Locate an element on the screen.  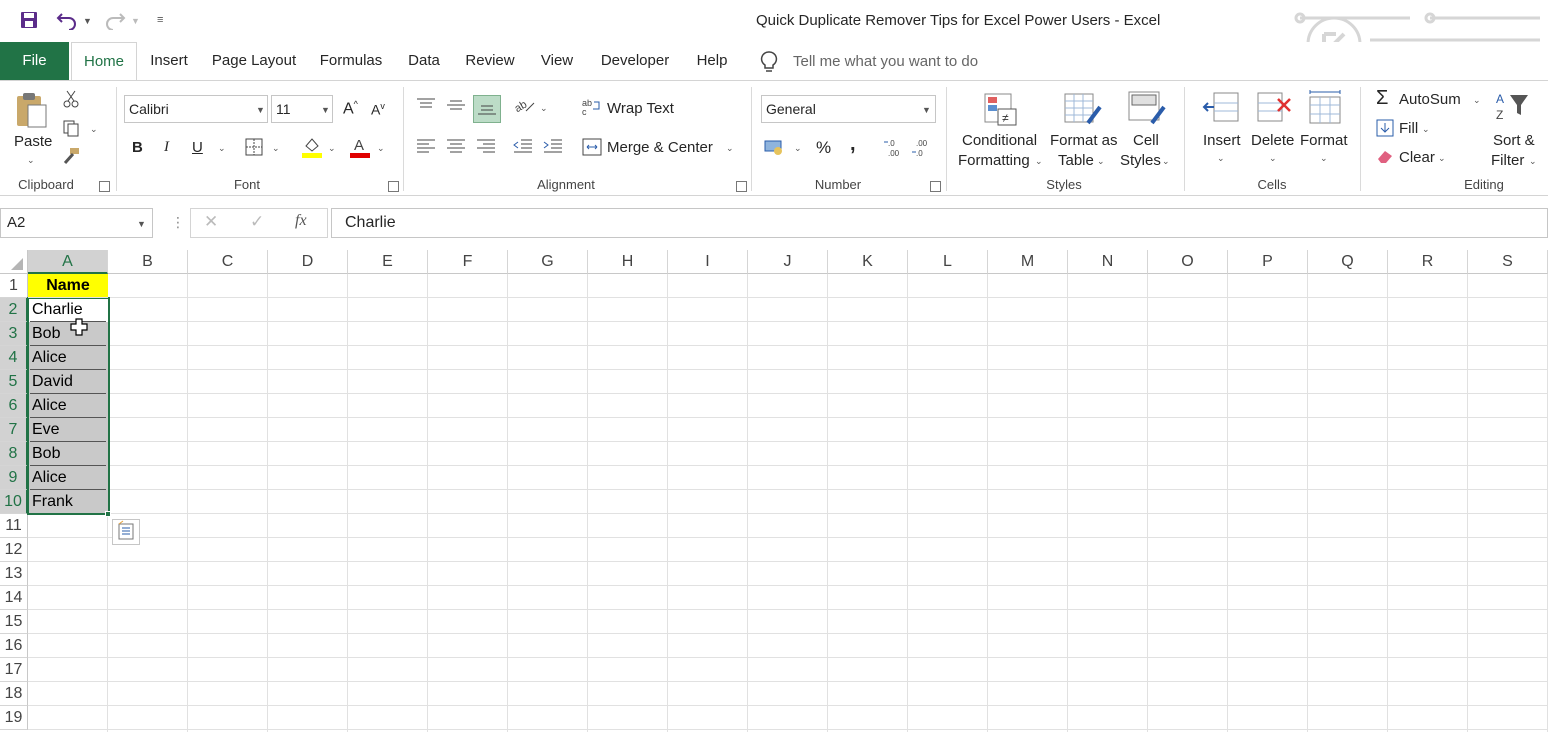
conditional-formatting-button: Conditional is located at coordinates (999, 140).